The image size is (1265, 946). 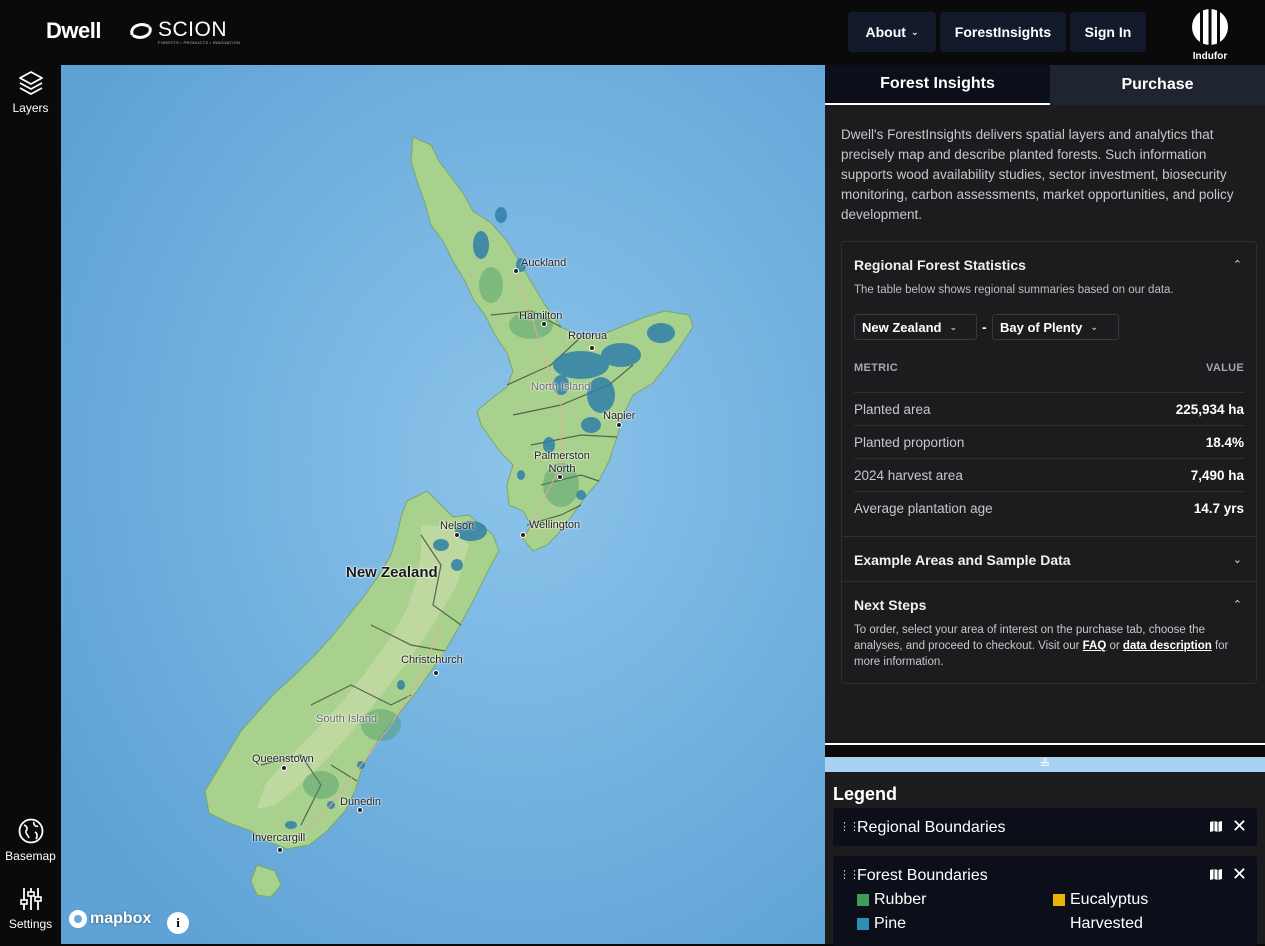 I want to click on value-header: VALUE, so click(x=1225, y=368).